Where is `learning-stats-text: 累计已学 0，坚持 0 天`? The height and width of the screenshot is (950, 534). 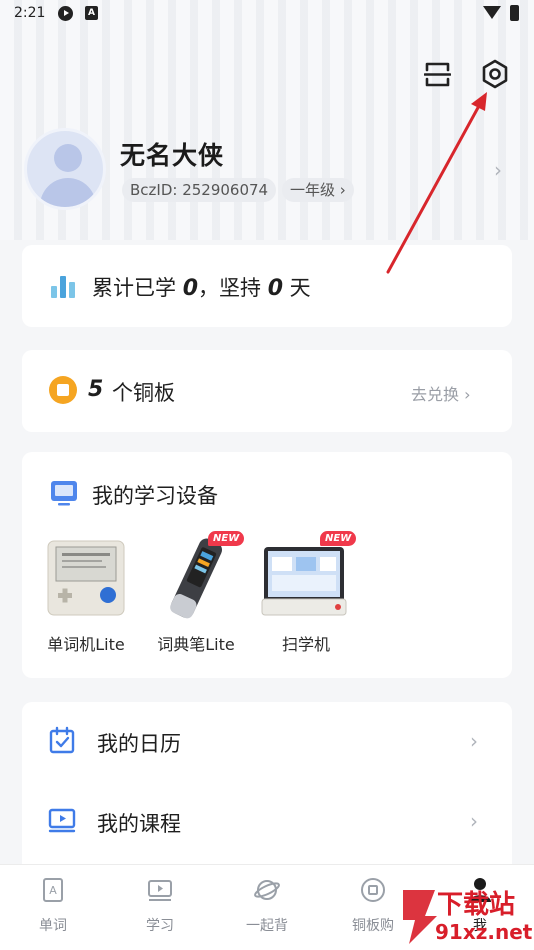 learning-stats-text: 累计已学 0，坚持 0 天 is located at coordinates (201, 287).